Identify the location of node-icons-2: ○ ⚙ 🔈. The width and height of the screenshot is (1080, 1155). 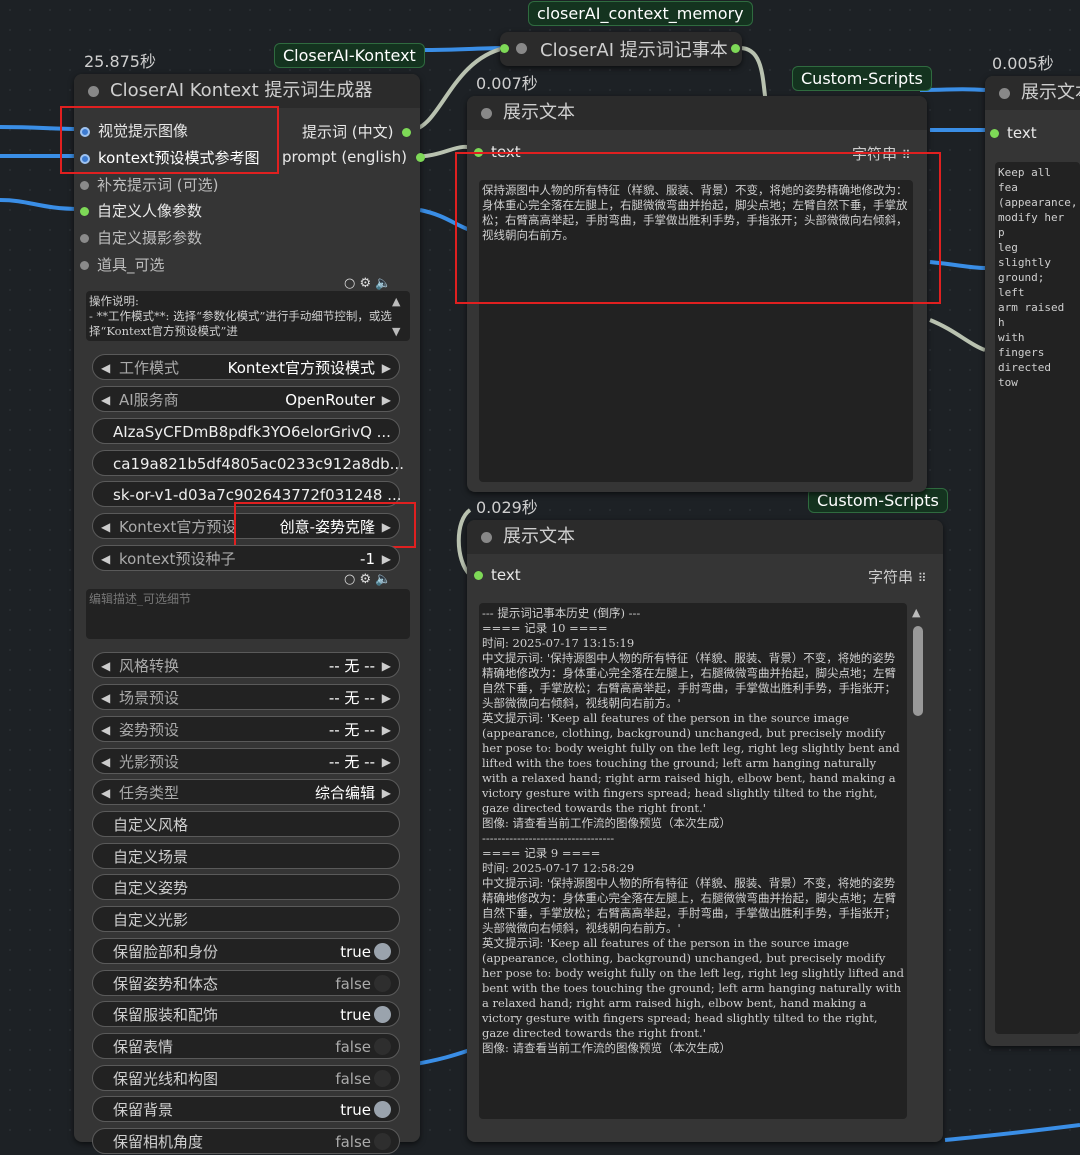
(367, 579).